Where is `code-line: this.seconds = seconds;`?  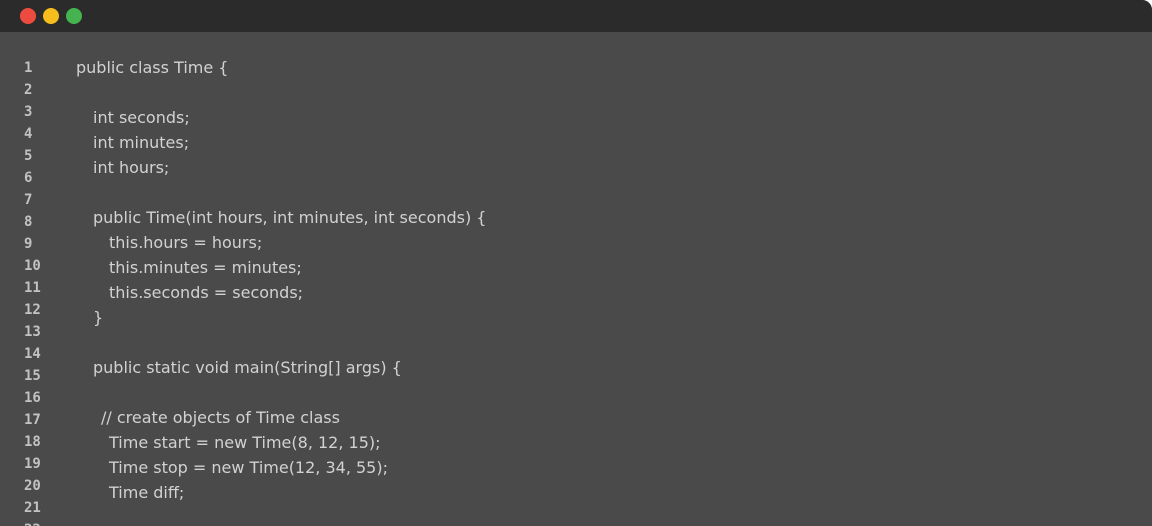
code-line: this.seconds = seconds; is located at coordinates (206, 292).